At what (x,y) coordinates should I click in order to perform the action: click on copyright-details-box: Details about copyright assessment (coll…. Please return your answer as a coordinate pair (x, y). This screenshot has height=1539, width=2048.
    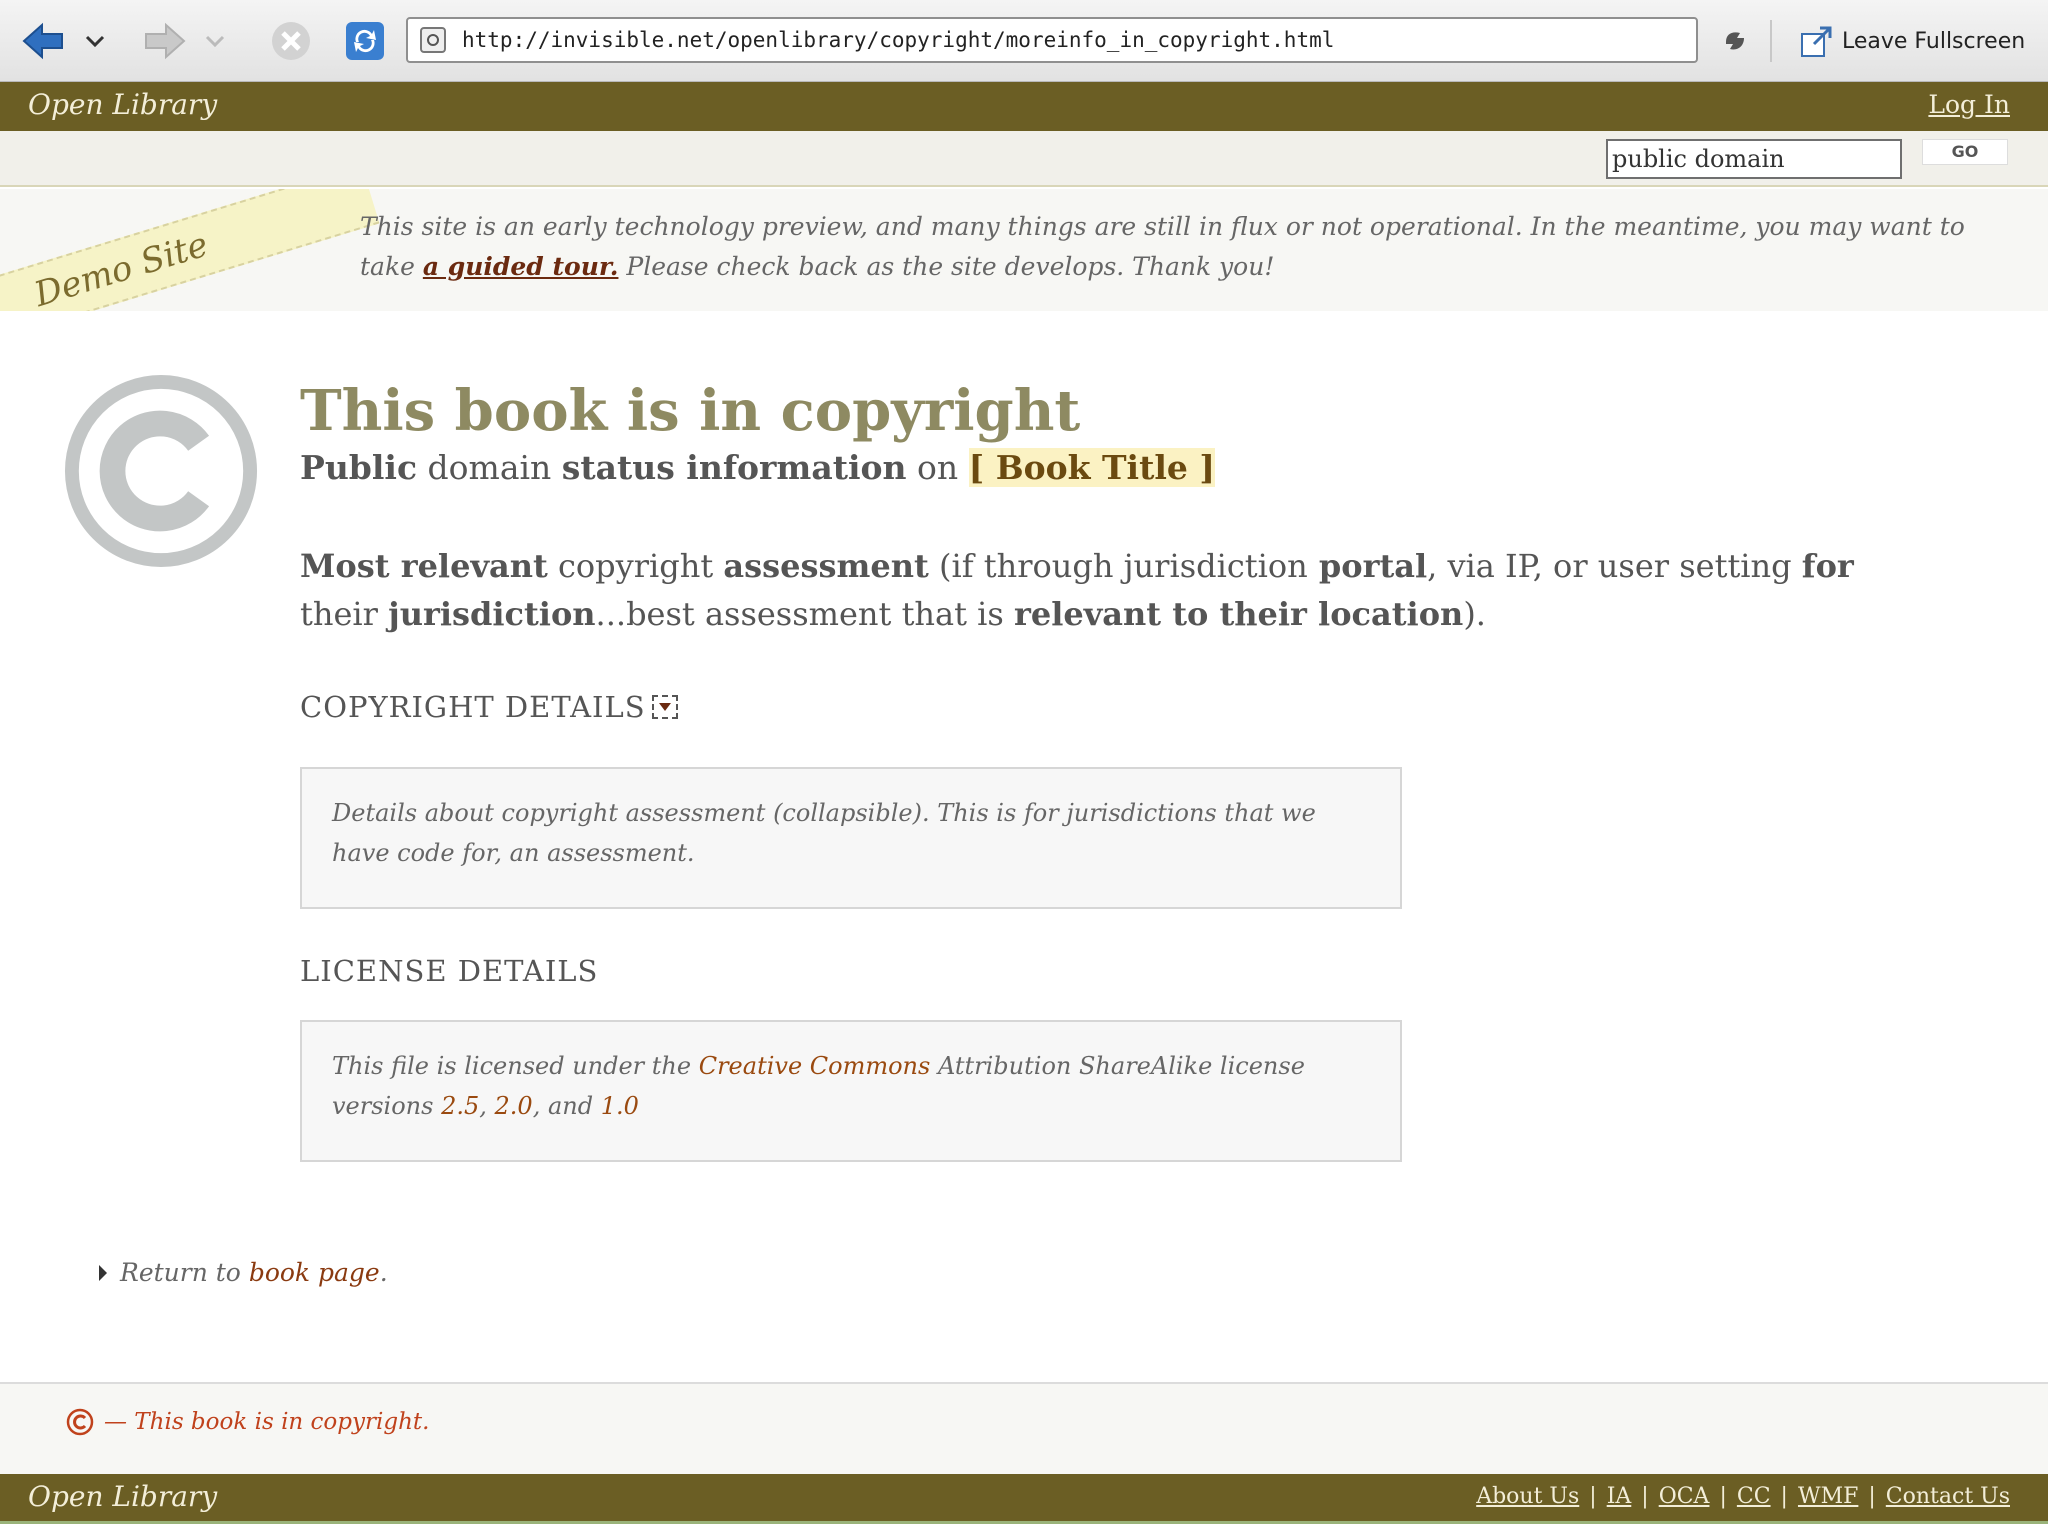
    Looking at the image, I should click on (851, 838).